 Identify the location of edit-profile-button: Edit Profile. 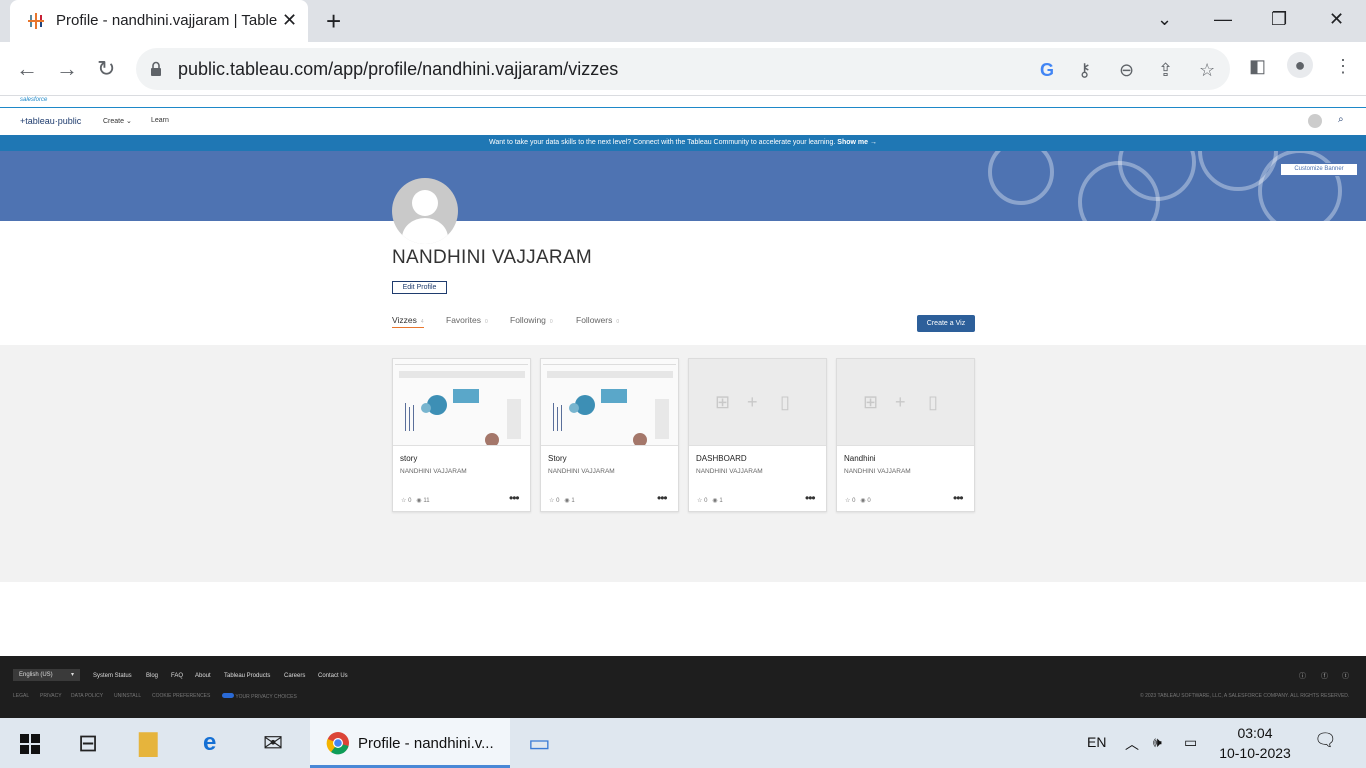
(419, 287).